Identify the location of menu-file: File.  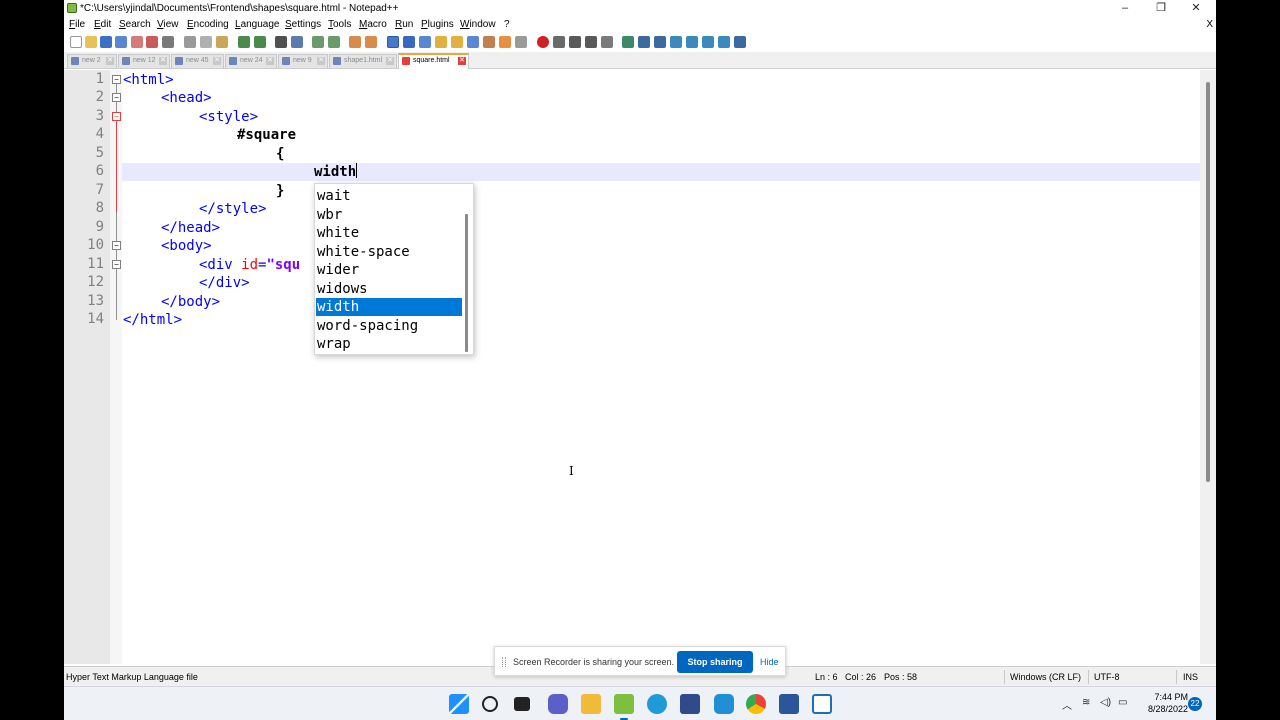
(77, 24).